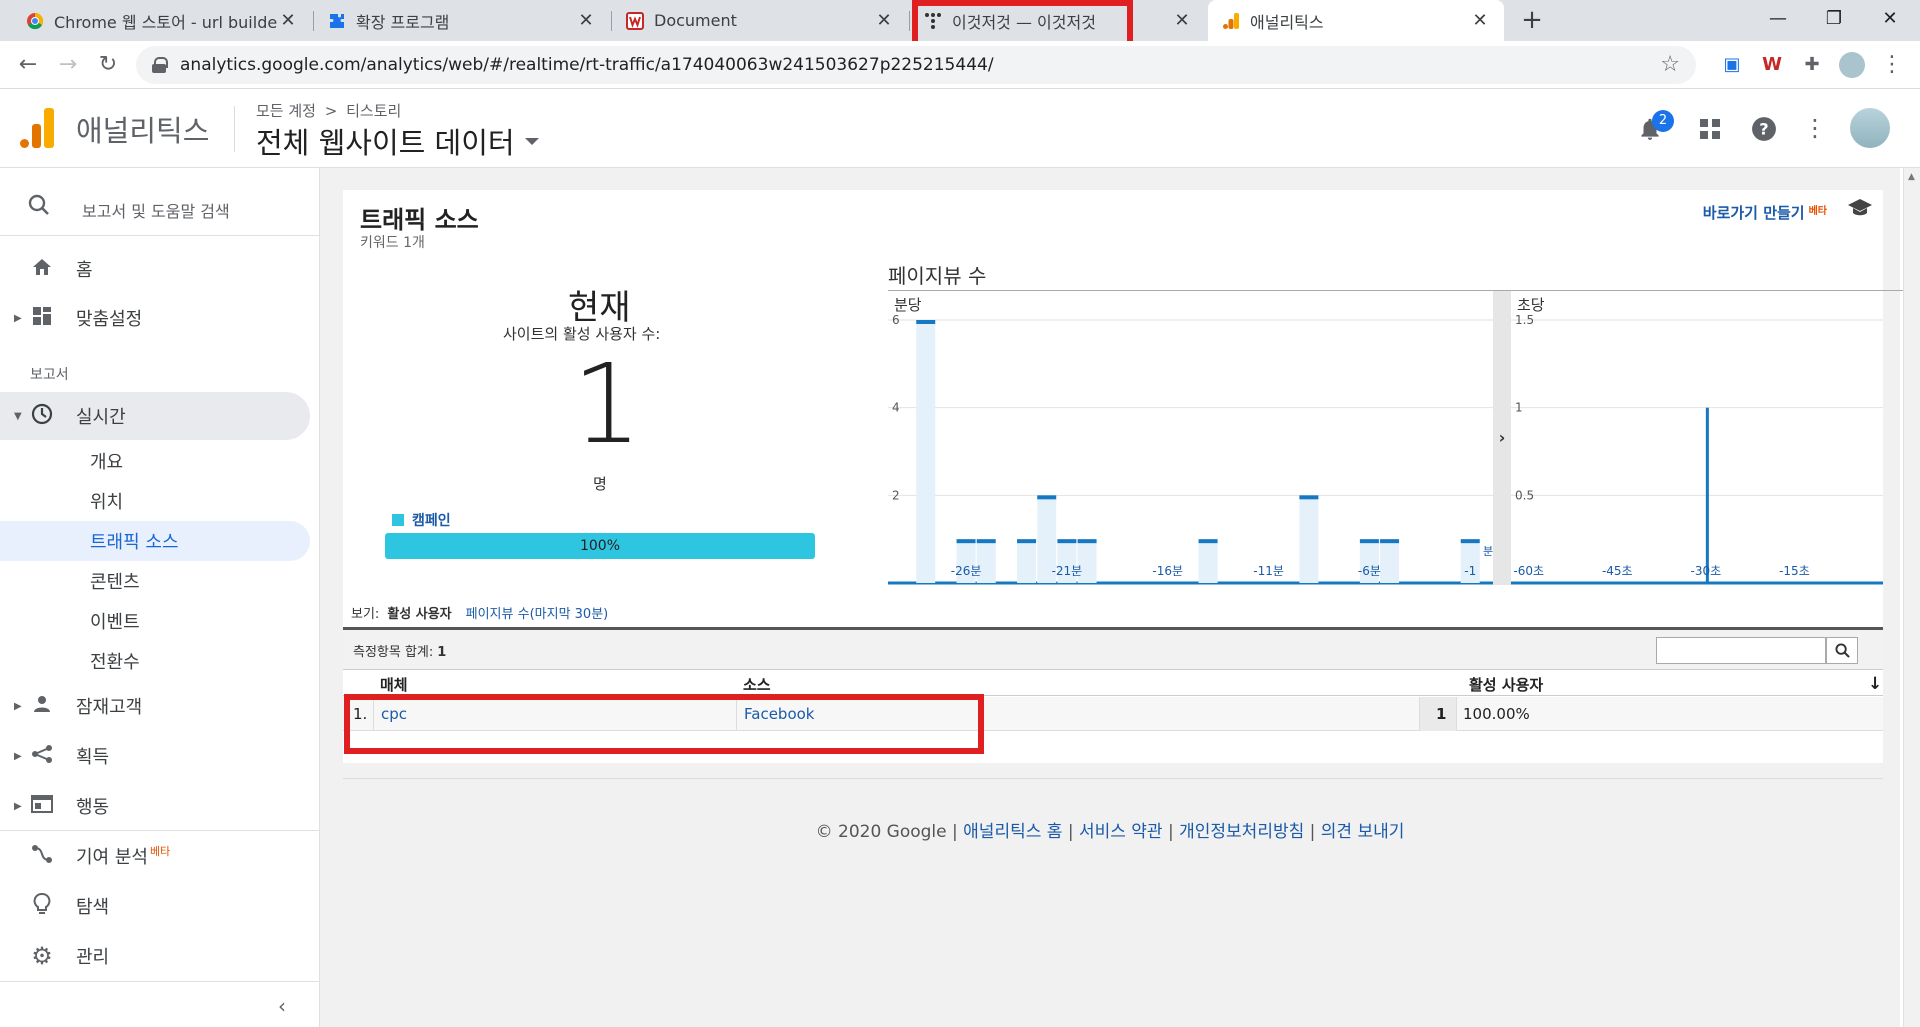  What do you see at coordinates (1815, 128) in the screenshot?
I see `more-vert-icon: ⋮` at bounding box center [1815, 128].